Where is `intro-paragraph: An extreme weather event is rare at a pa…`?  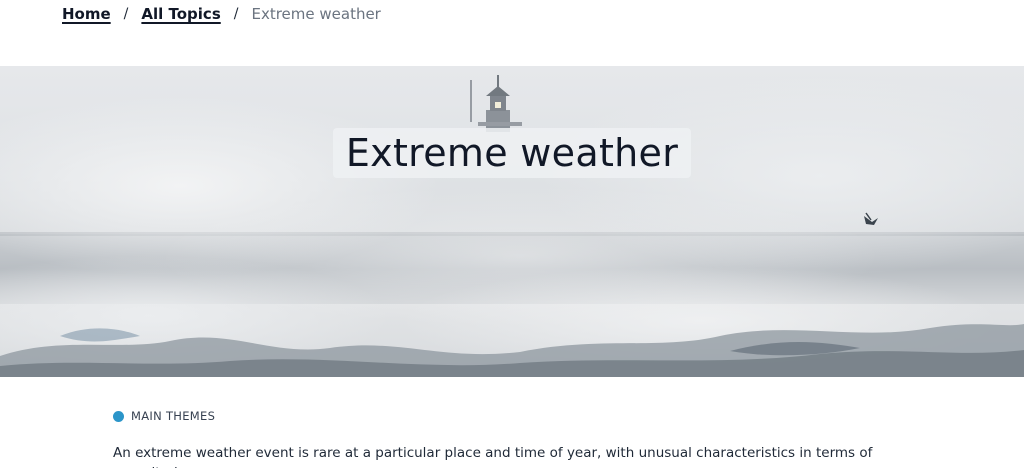 intro-paragraph: An extreme weather event is rare at a pa… is located at coordinates (493, 456).